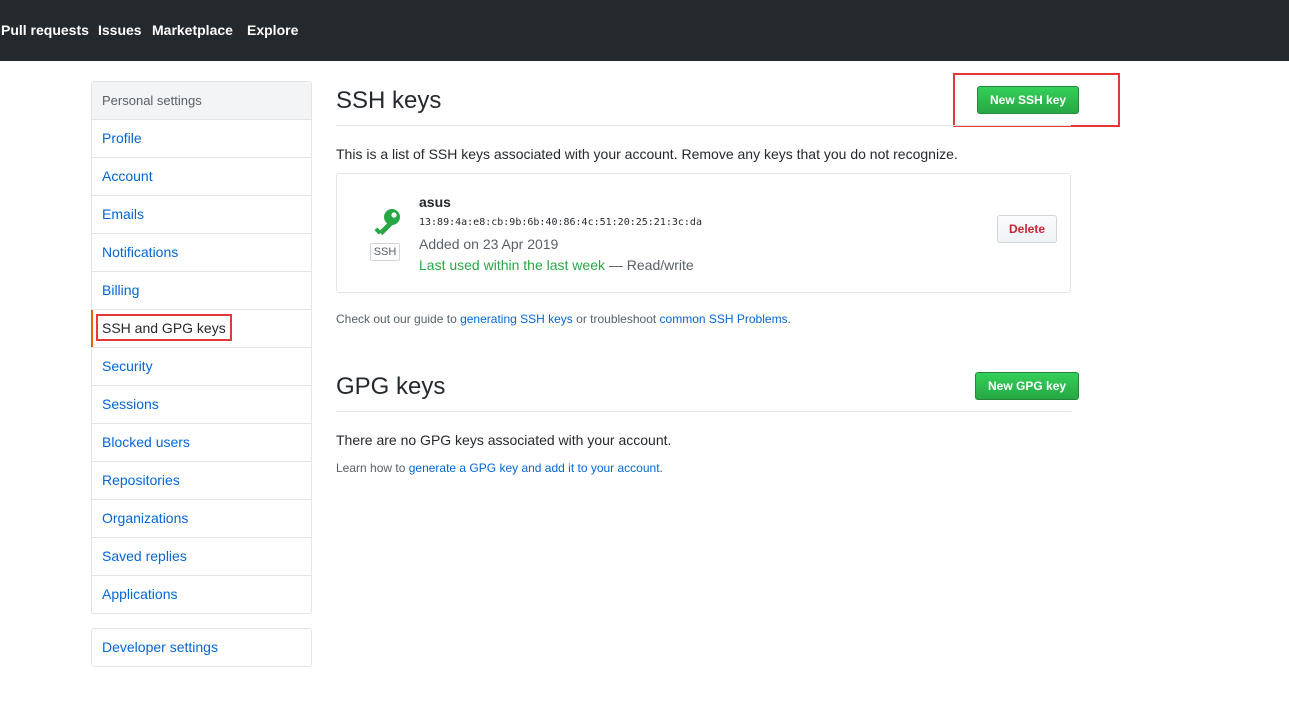 The image size is (1289, 711). I want to click on key-title: asus, so click(435, 202).